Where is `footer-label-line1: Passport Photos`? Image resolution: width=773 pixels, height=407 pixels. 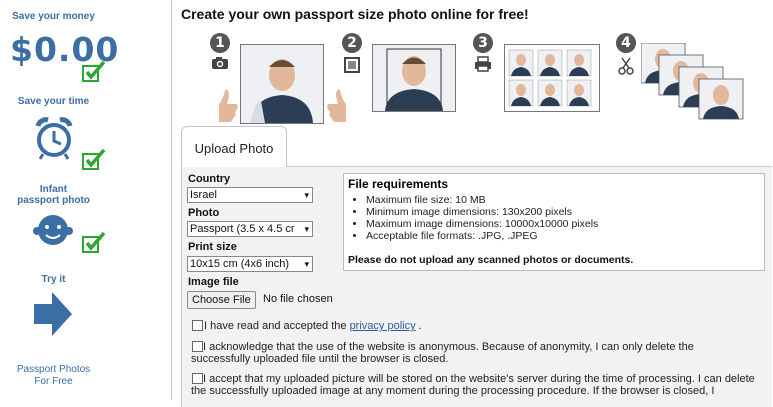 footer-label-line1: Passport Photos is located at coordinates (53, 369).